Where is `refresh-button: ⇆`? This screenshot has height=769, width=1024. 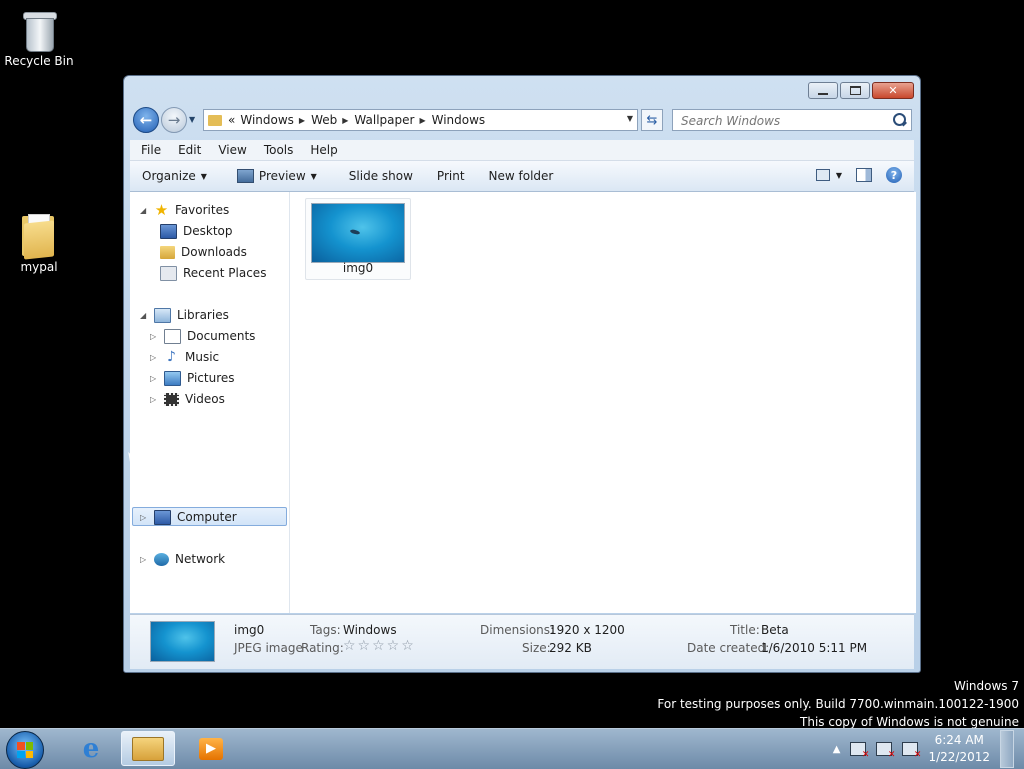 refresh-button: ⇆ is located at coordinates (652, 120).